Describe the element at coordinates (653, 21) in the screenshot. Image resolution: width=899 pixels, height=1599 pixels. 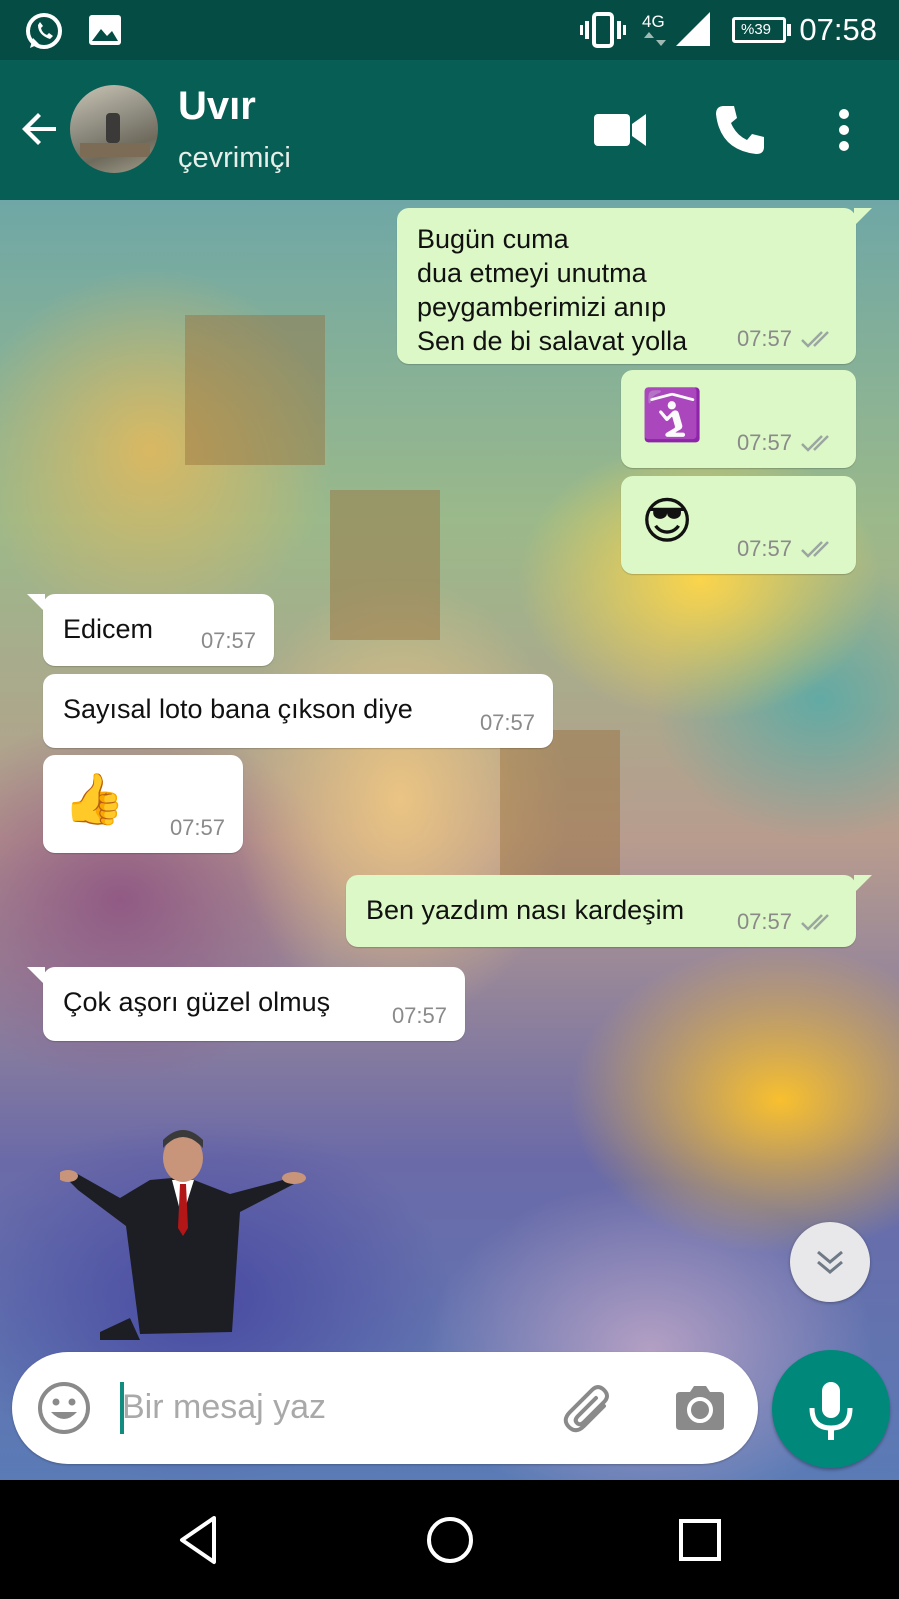
I see `network-type: 4G` at that location.